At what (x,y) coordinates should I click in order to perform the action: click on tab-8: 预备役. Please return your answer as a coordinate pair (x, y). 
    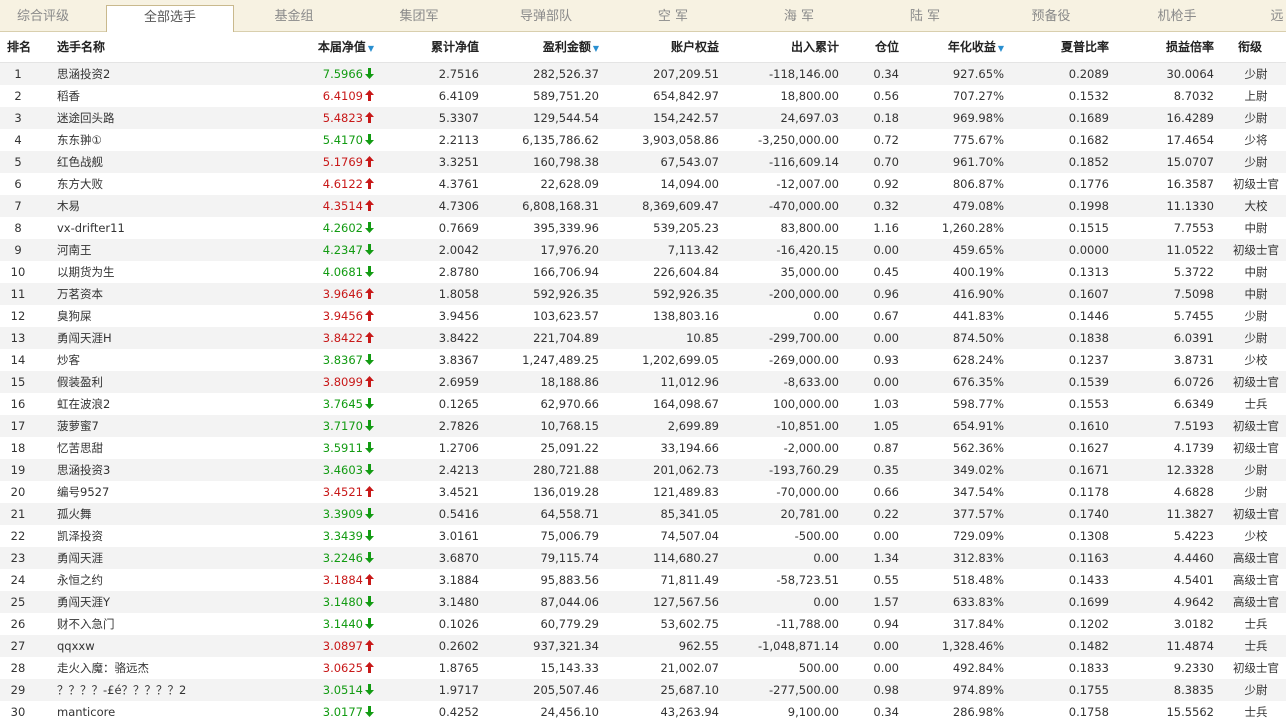
    Looking at the image, I should click on (1051, 15).